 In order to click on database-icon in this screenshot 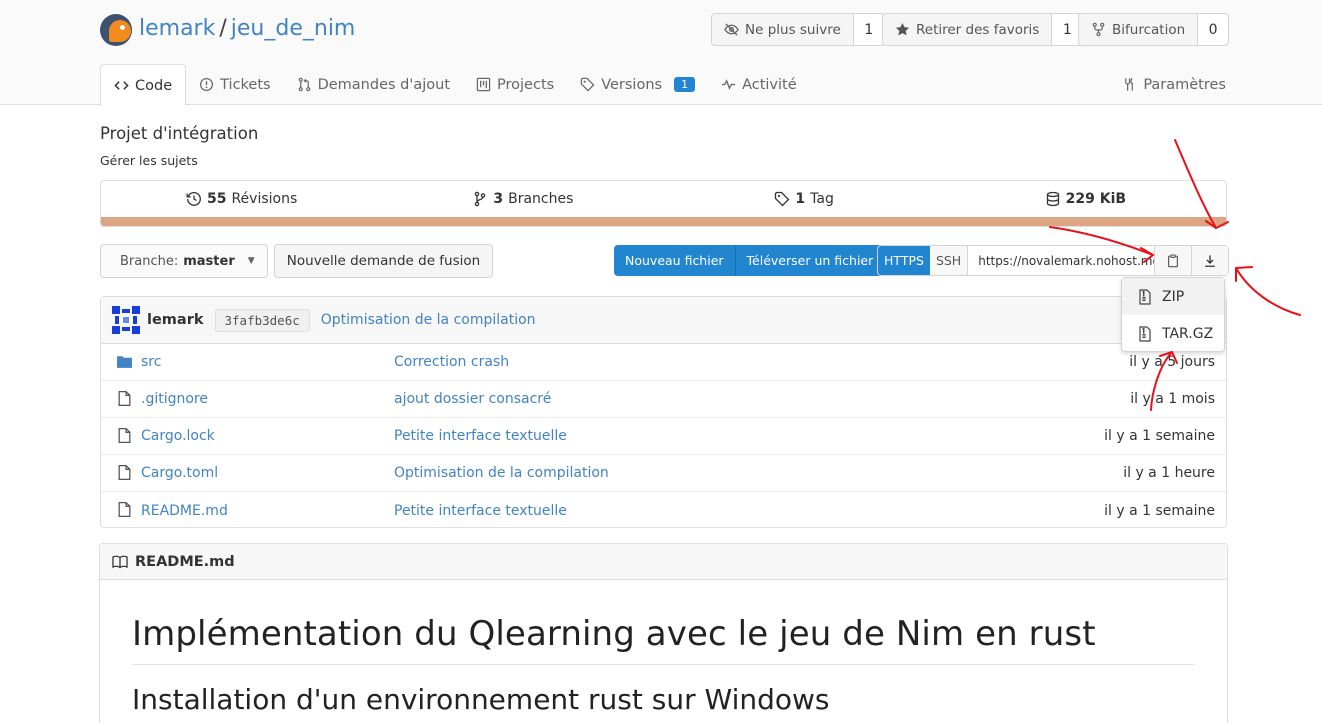, I will do `click(1052, 199)`.